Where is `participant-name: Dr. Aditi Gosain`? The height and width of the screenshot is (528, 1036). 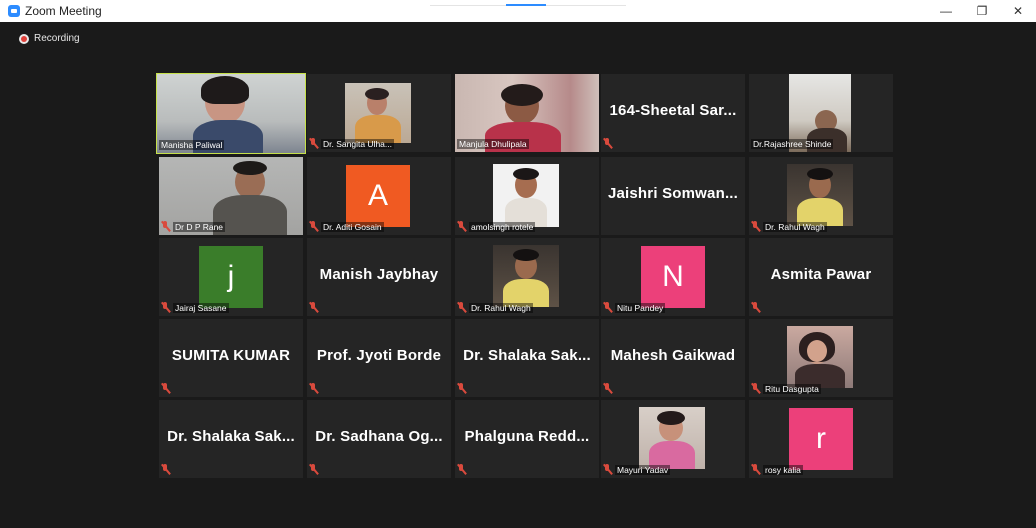 participant-name: Dr. Aditi Gosain is located at coordinates (352, 226).